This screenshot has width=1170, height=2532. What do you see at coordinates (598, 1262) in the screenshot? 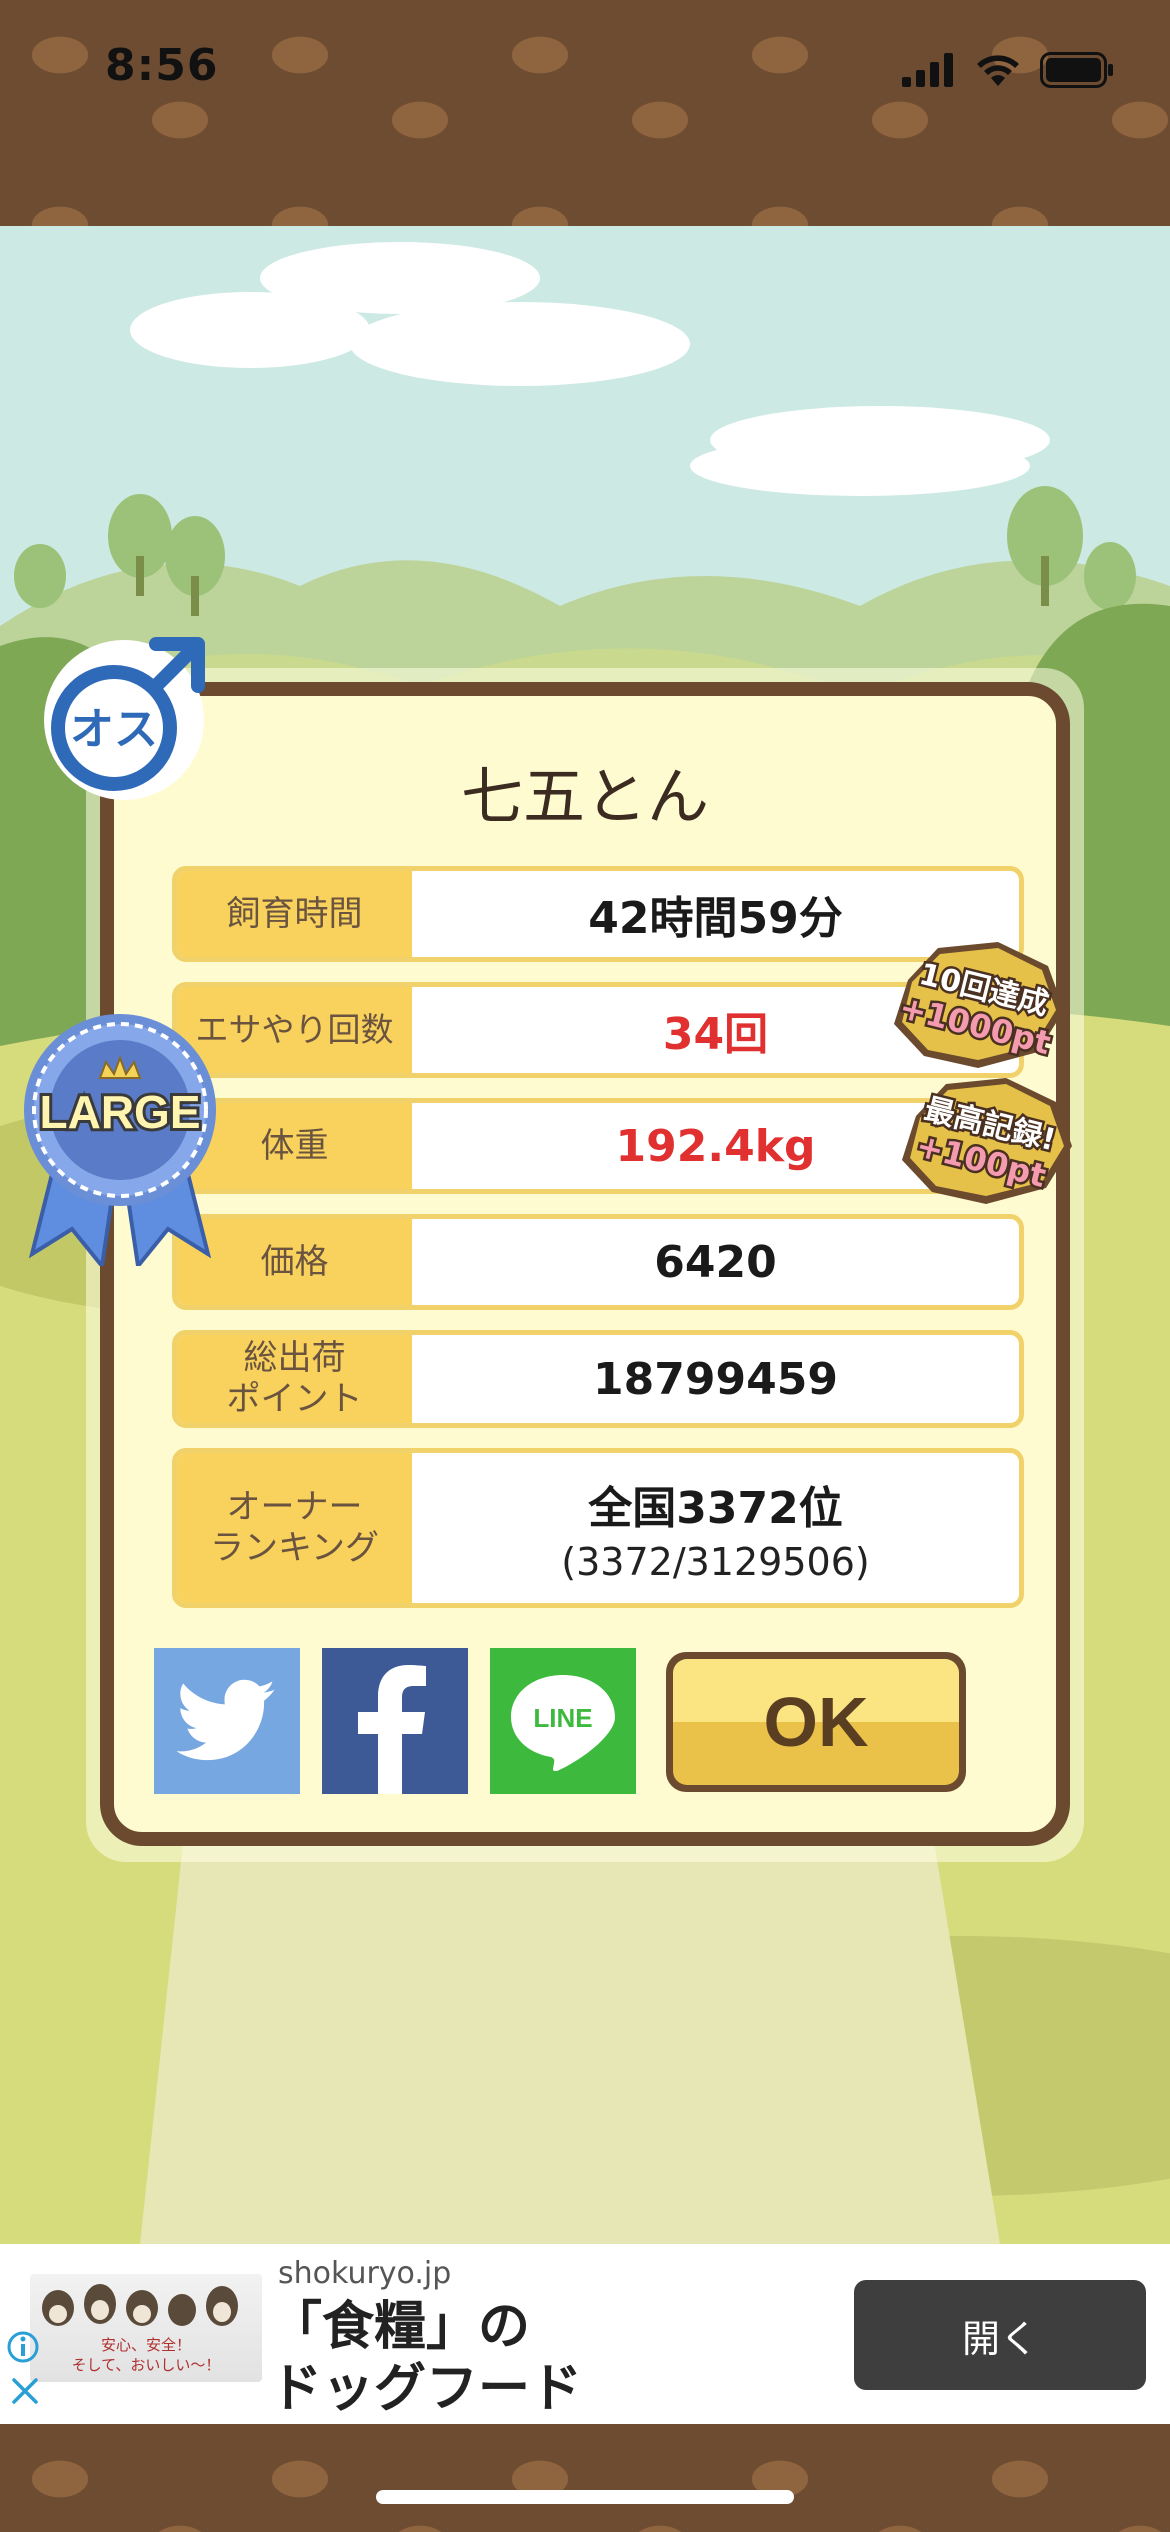
I see `stat-row-price: 価格 6420` at bounding box center [598, 1262].